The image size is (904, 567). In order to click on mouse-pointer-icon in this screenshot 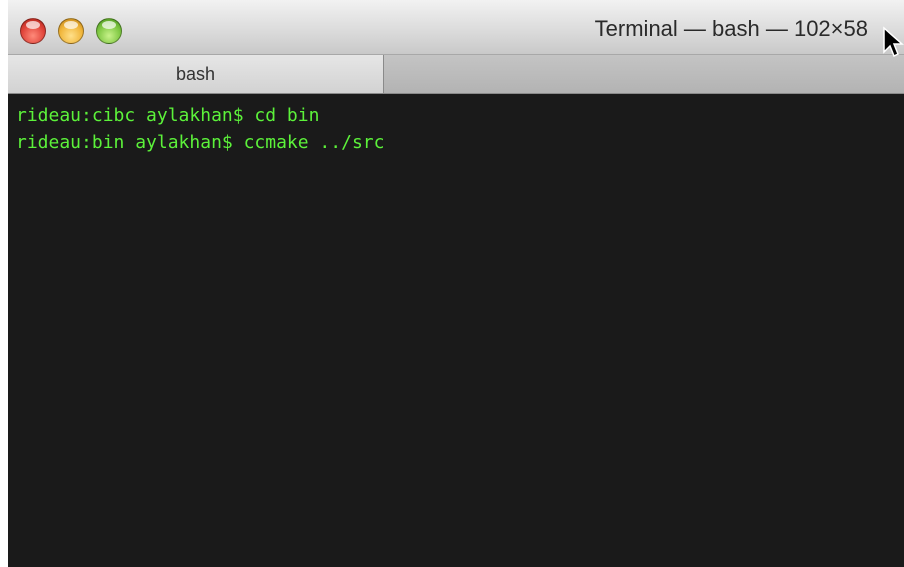, I will do `click(893, 42)`.